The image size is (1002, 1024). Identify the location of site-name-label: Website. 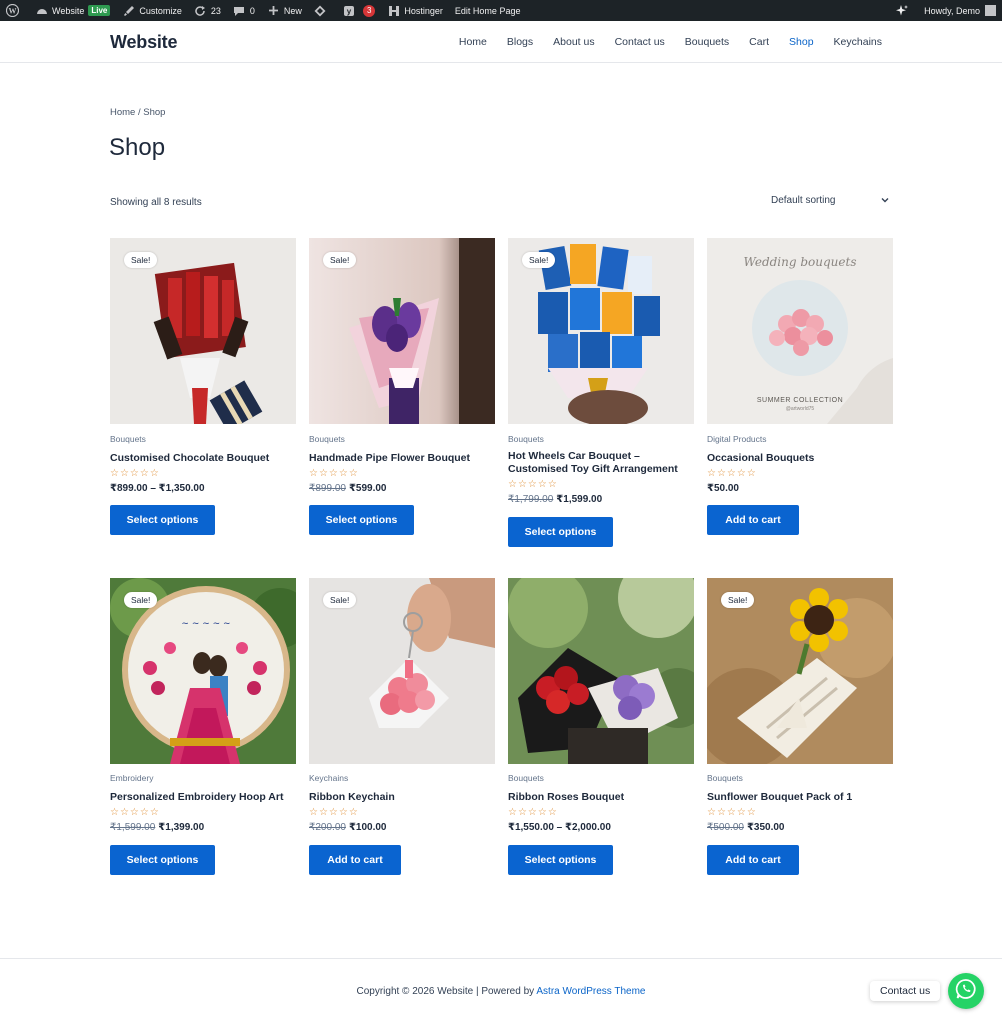
(68, 10).